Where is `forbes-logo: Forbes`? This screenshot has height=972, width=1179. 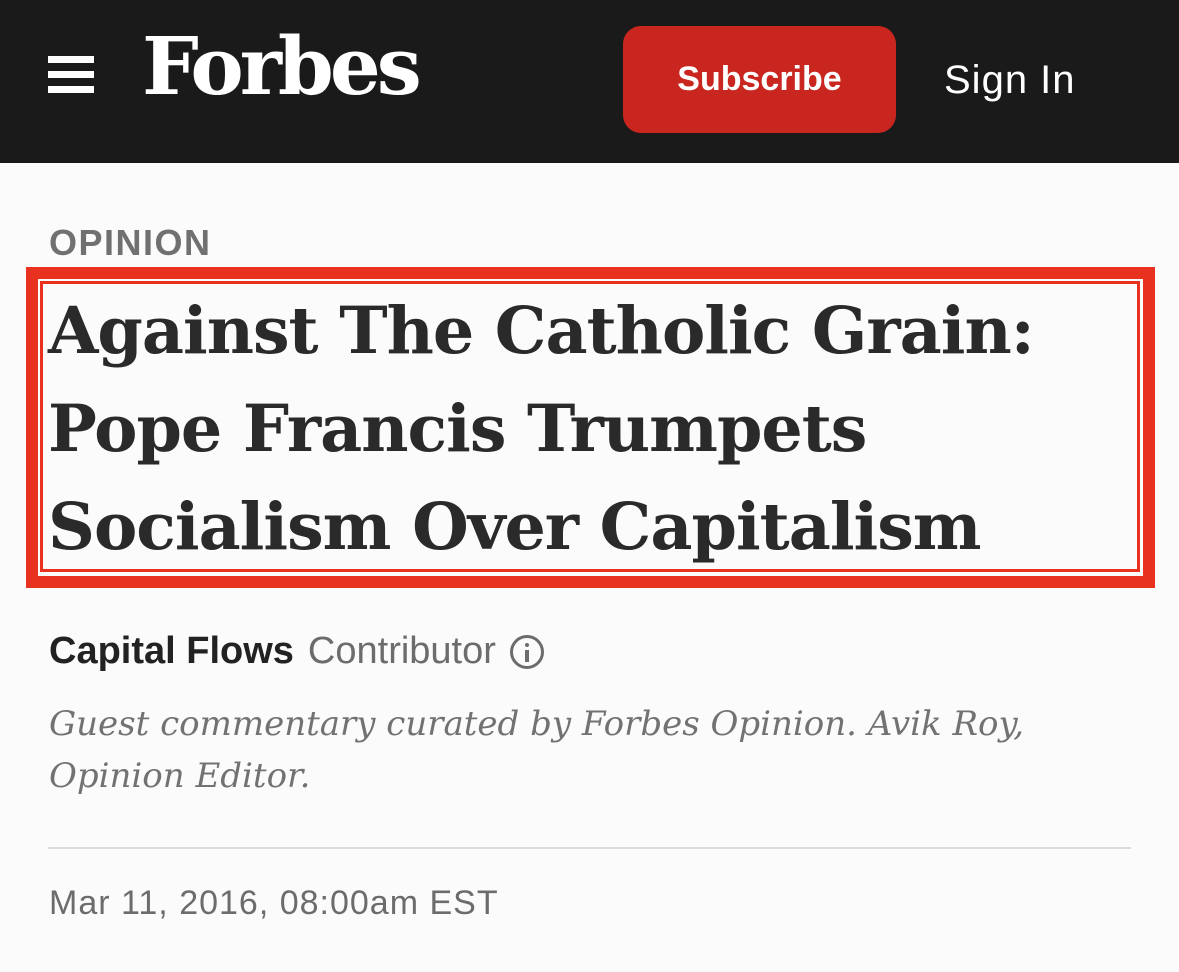
forbes-logo: Forbes is located at coordinates (282, 66).